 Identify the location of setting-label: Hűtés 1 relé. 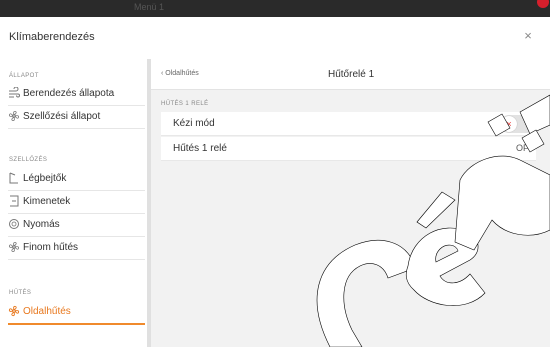
(200, 148).